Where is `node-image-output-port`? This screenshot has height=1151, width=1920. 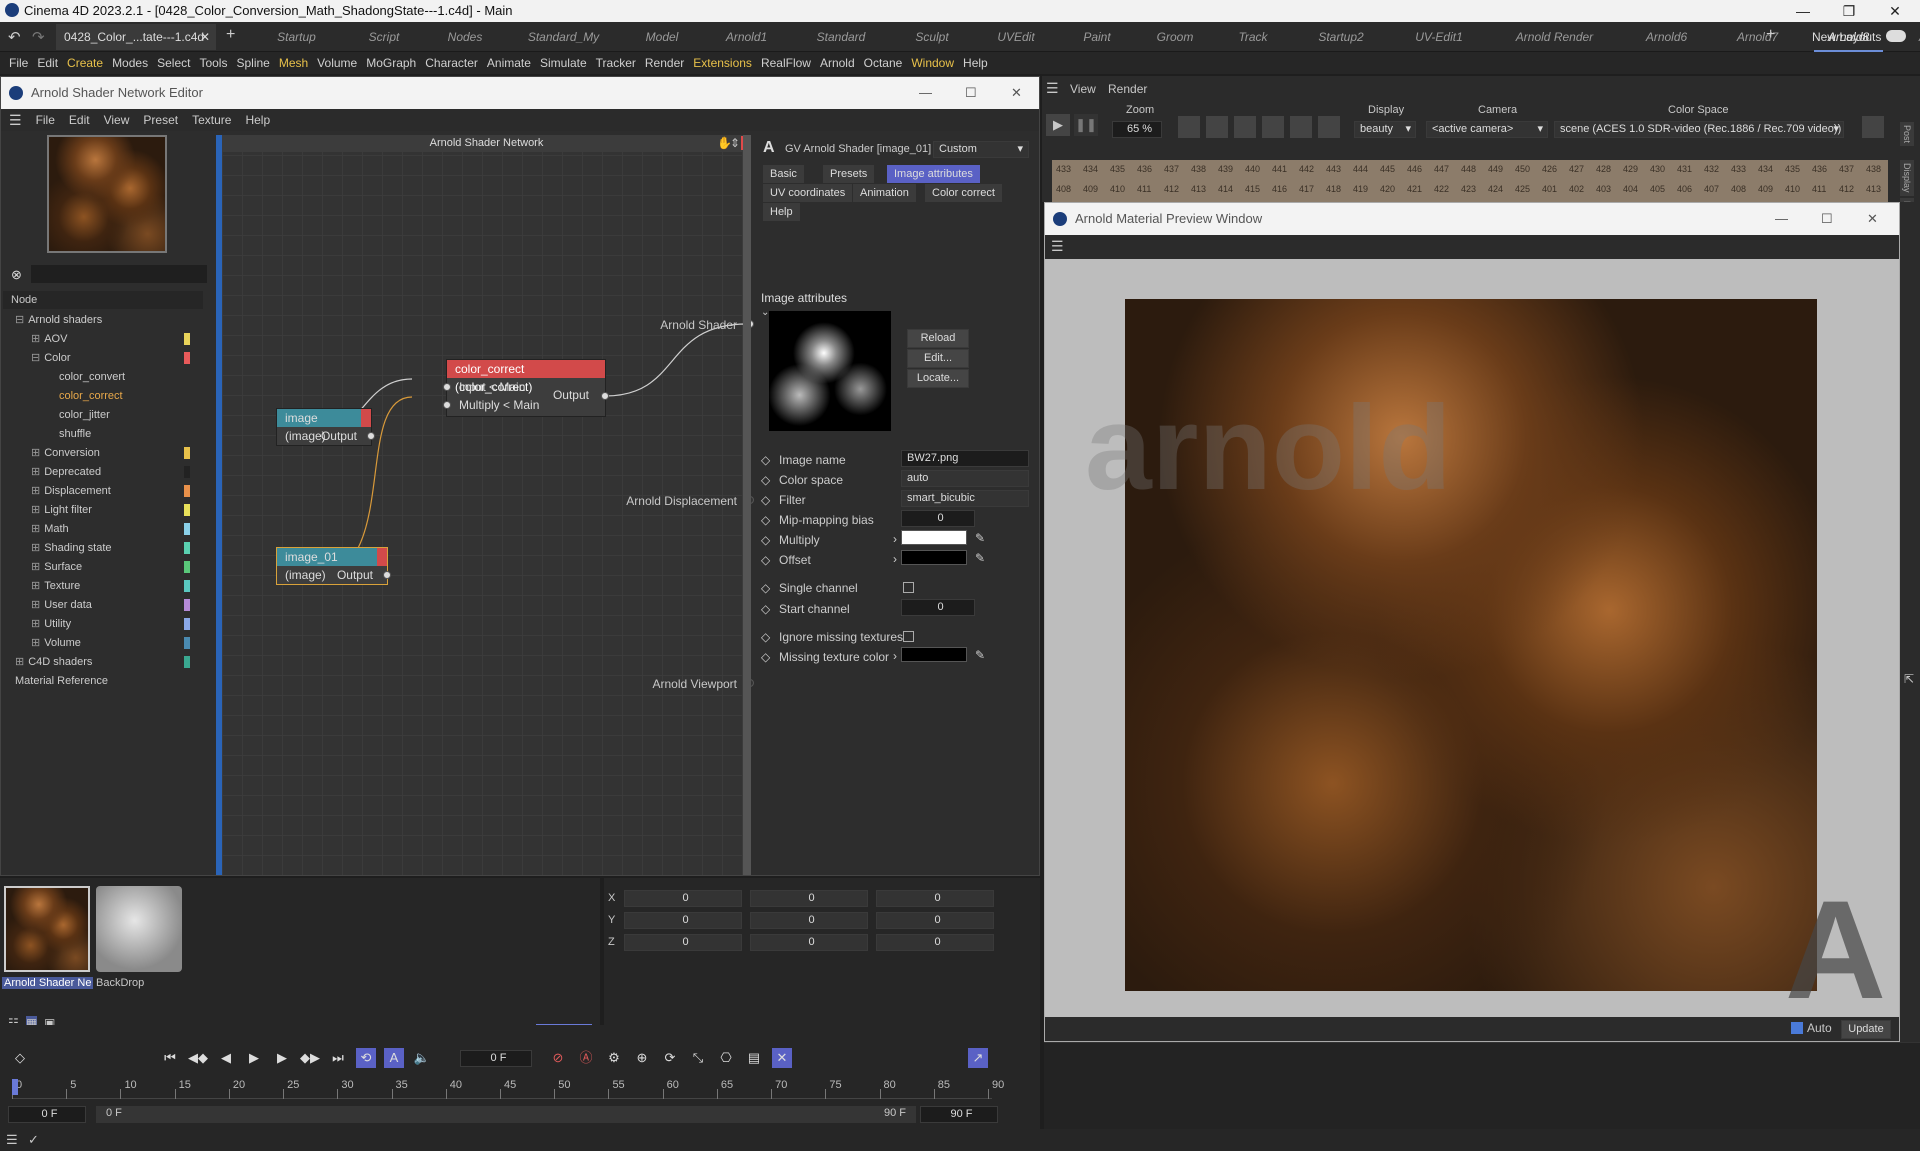
node-image-output-port is located at coordinates (371, 436).